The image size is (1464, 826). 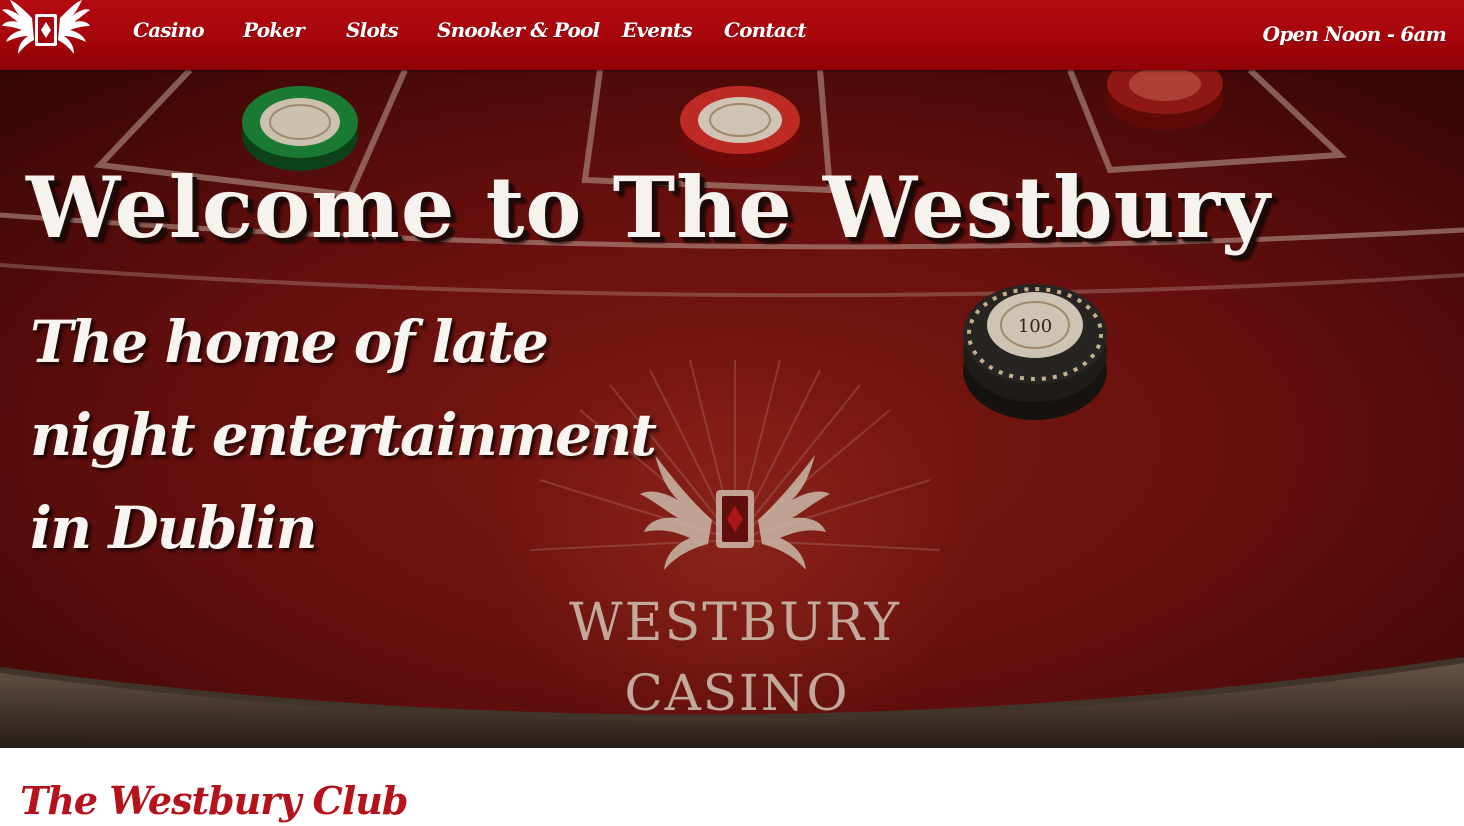 I want to click on nav-link-events: Events, so click(x=657, y=30).